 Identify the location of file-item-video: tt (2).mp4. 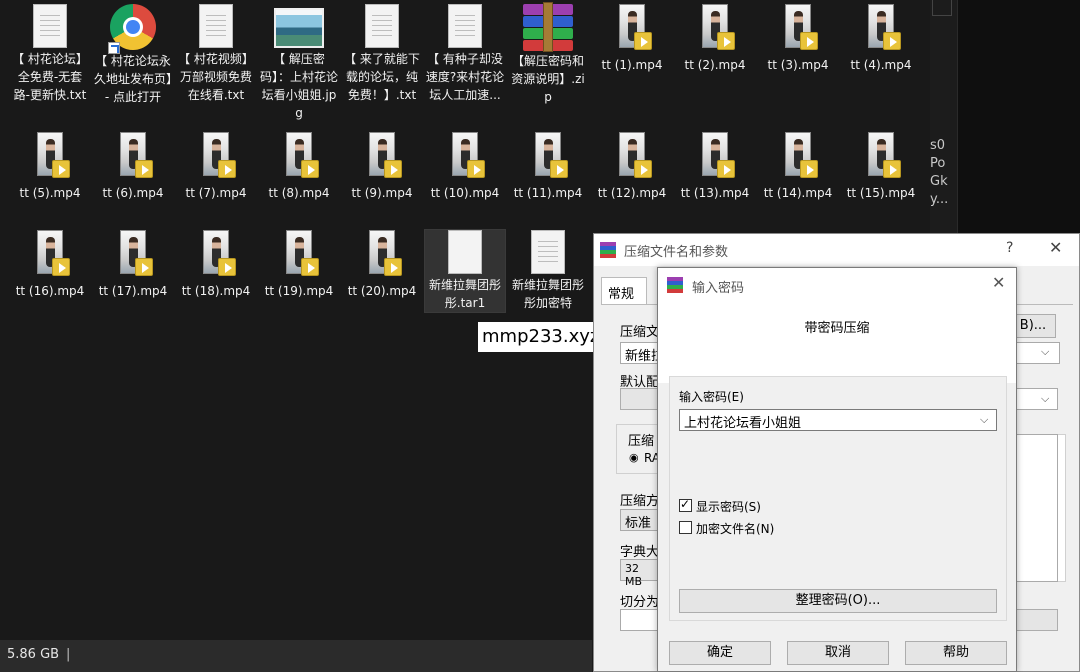
(715, 39).